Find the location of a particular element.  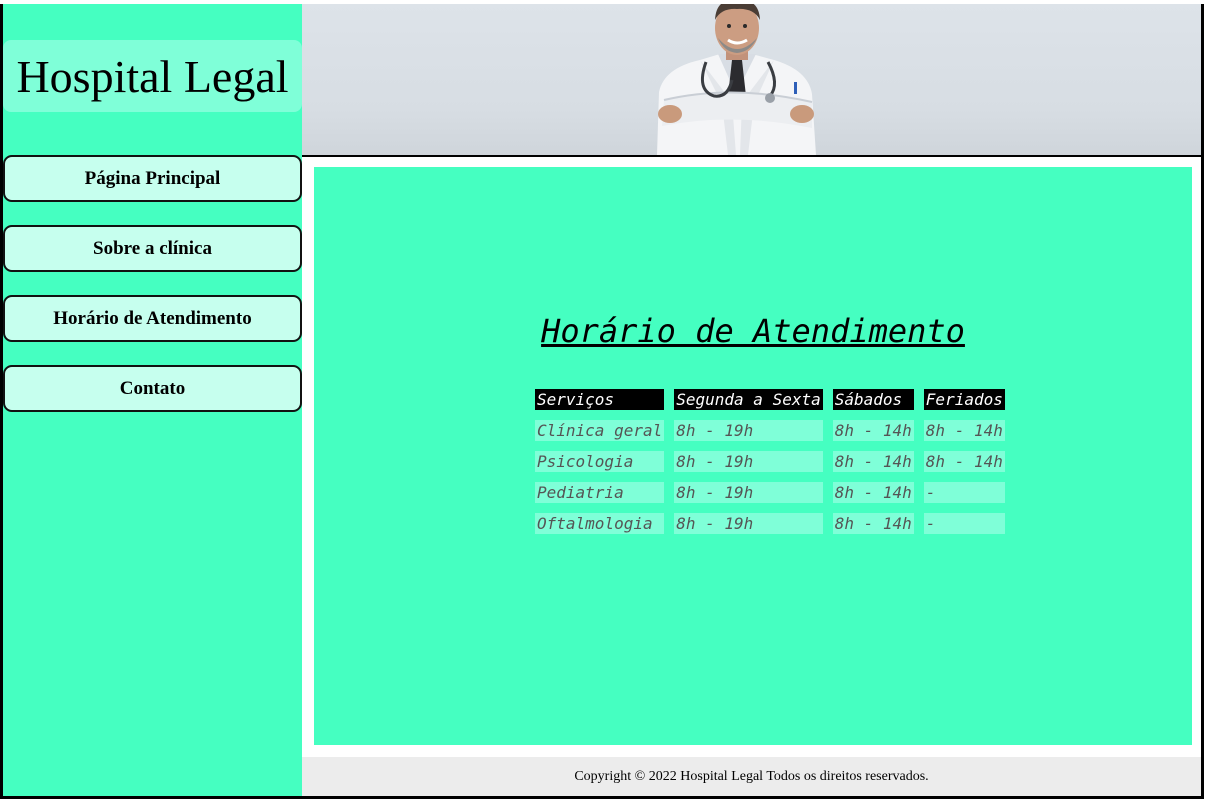

table-cell: Clínica geral is located at coordinates (600, 430).